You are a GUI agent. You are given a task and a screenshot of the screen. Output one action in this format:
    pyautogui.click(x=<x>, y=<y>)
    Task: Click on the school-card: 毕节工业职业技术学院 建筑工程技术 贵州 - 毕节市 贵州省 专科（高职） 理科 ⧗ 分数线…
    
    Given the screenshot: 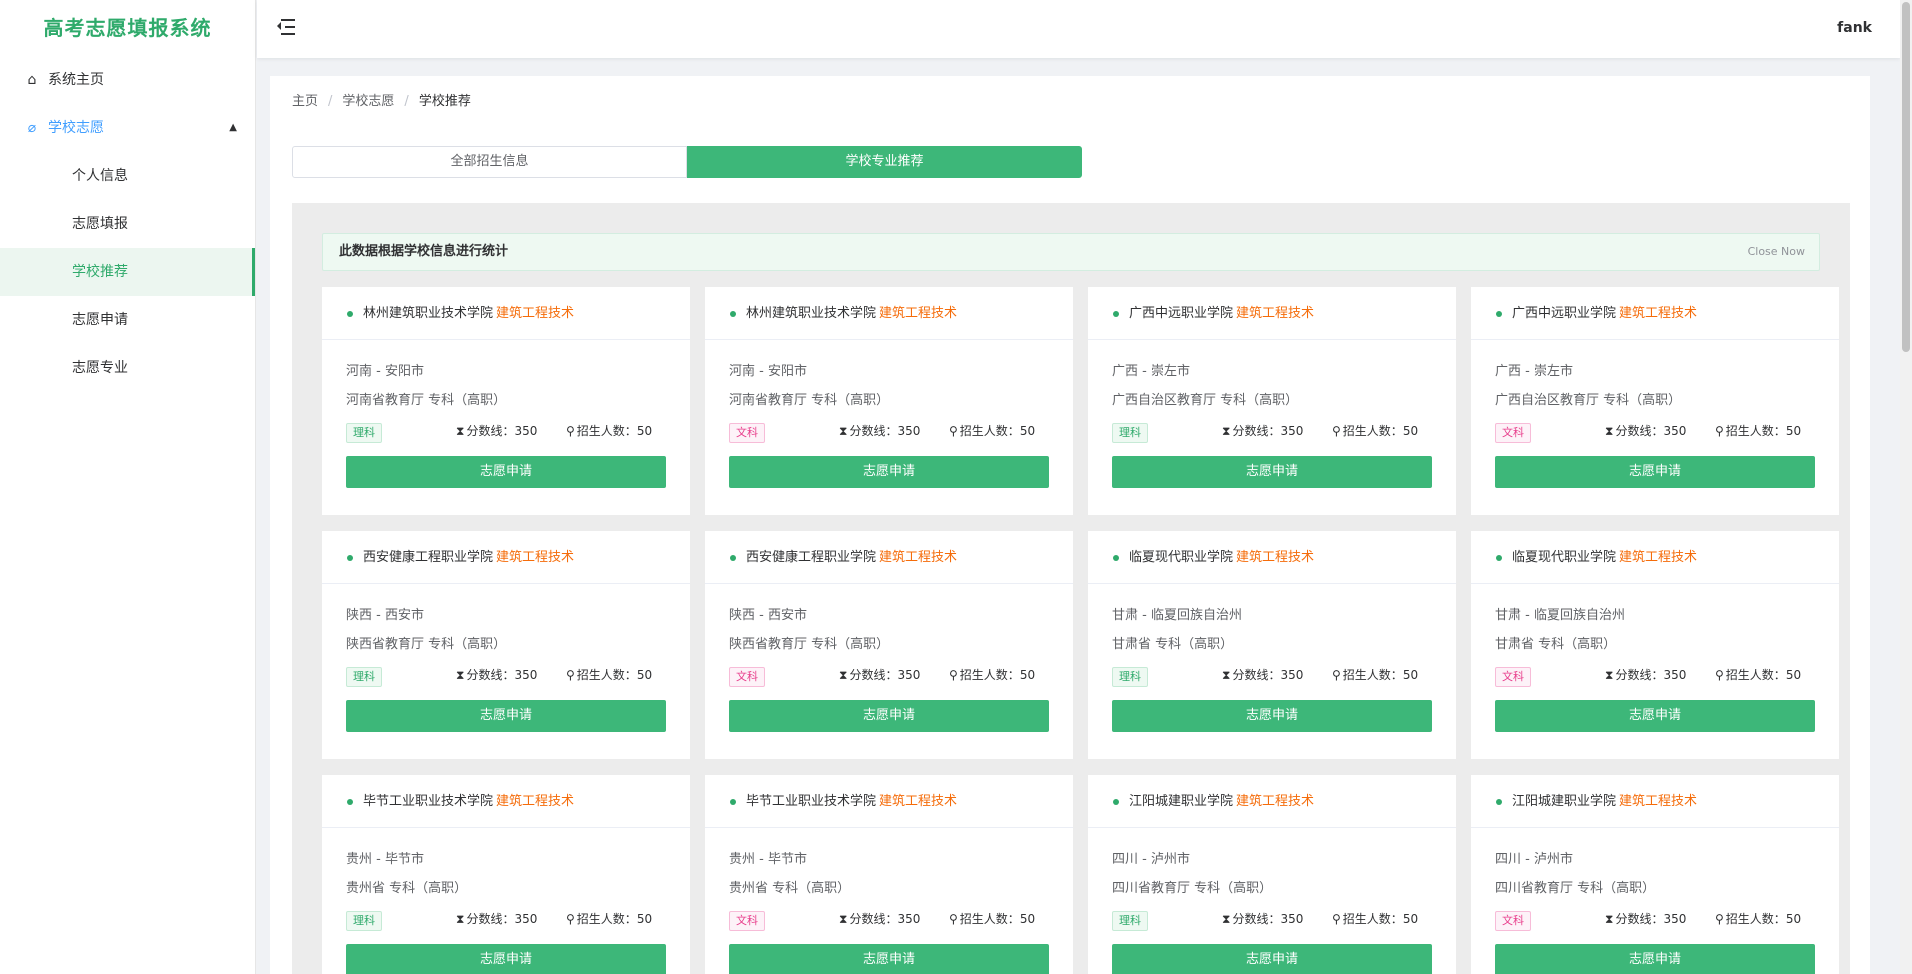 What is the action you would take?
    pyautogui.click(x=506, y=874)
    